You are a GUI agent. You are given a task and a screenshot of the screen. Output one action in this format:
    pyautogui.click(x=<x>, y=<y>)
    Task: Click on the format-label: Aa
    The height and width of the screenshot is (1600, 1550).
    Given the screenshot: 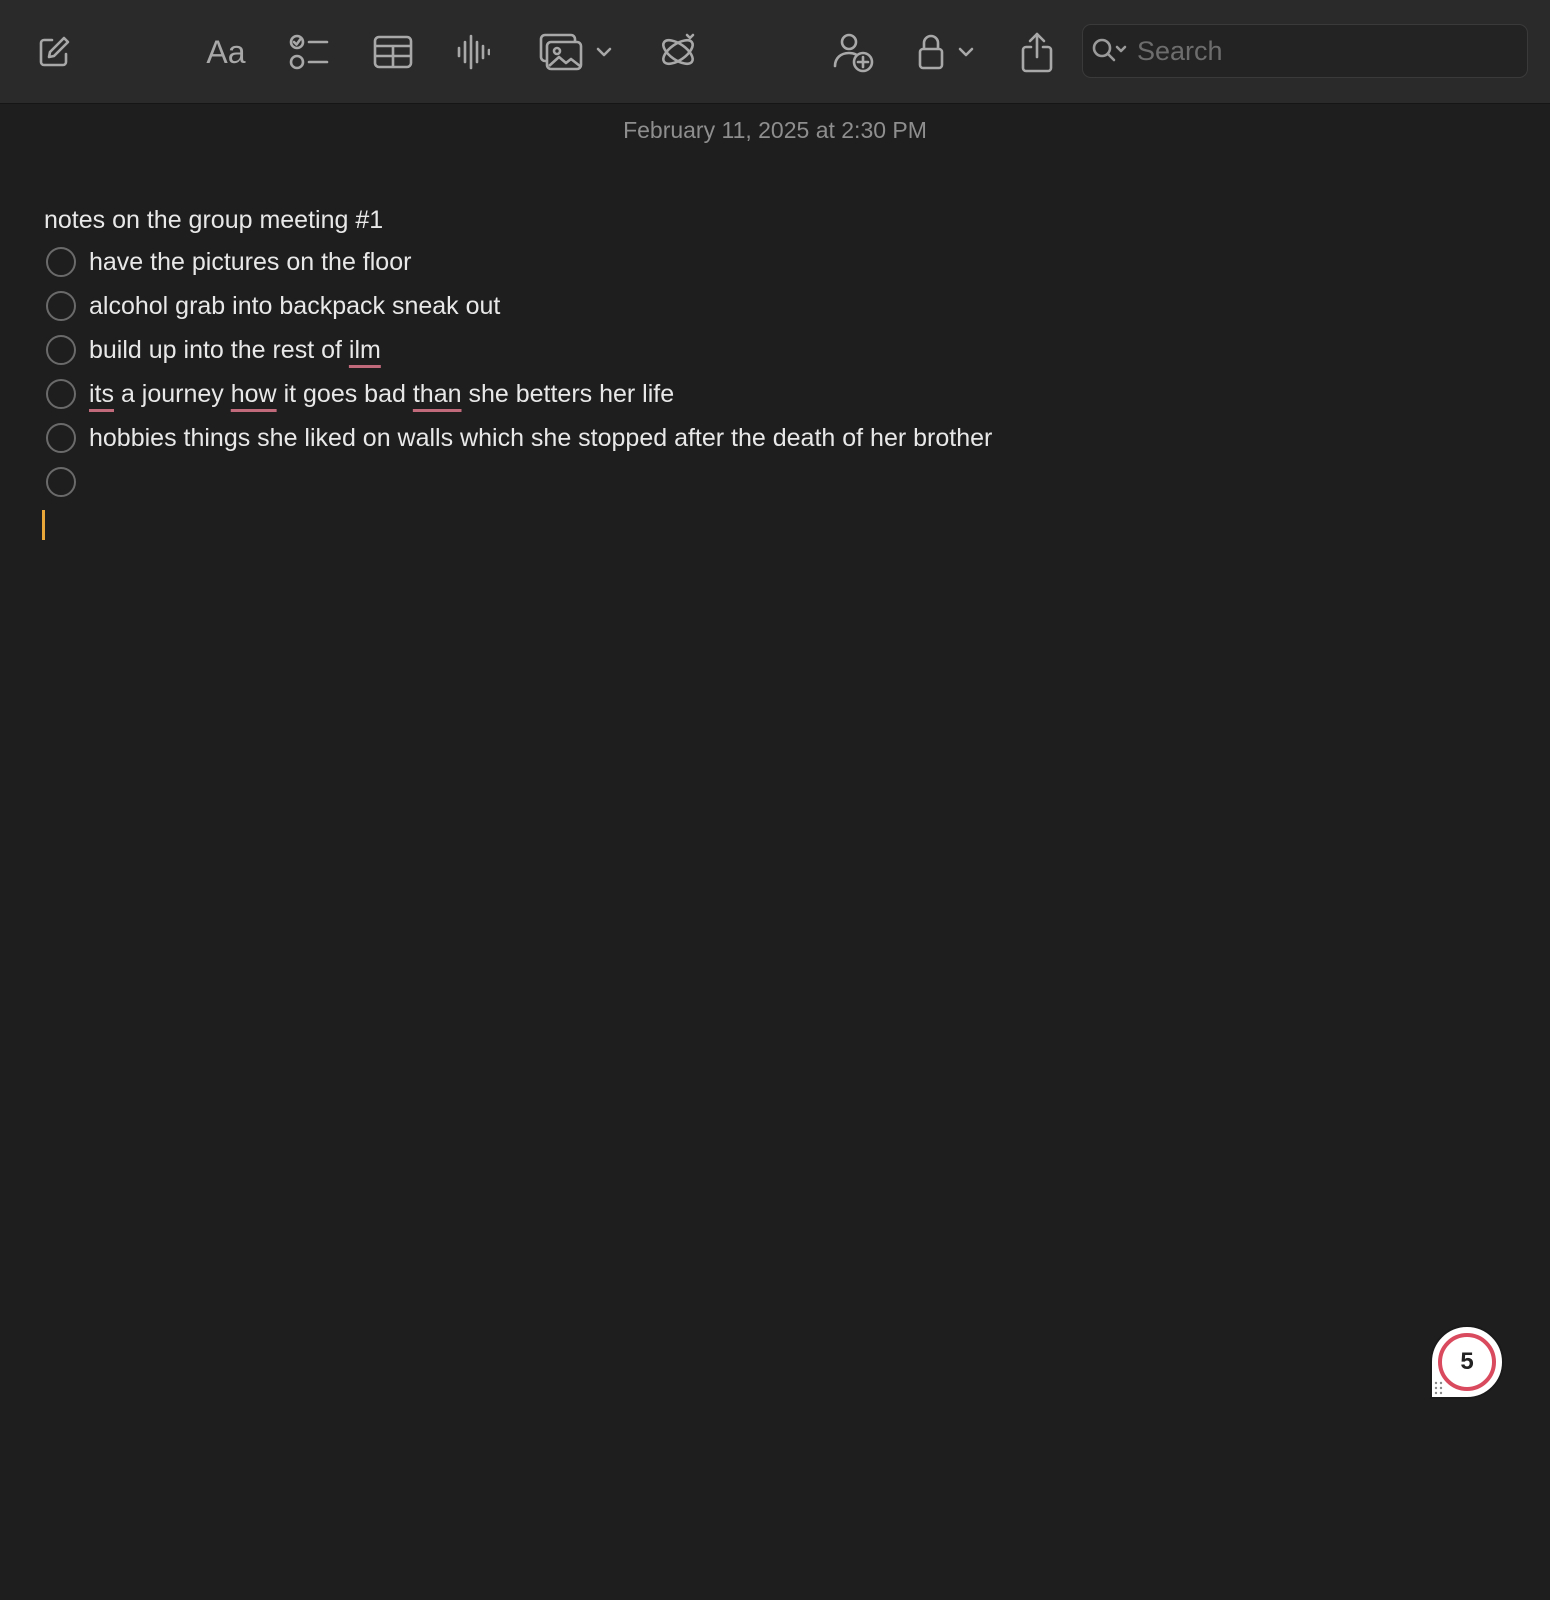 What is the action you would take?
    pyautogui.click(x=226, y=51)
    